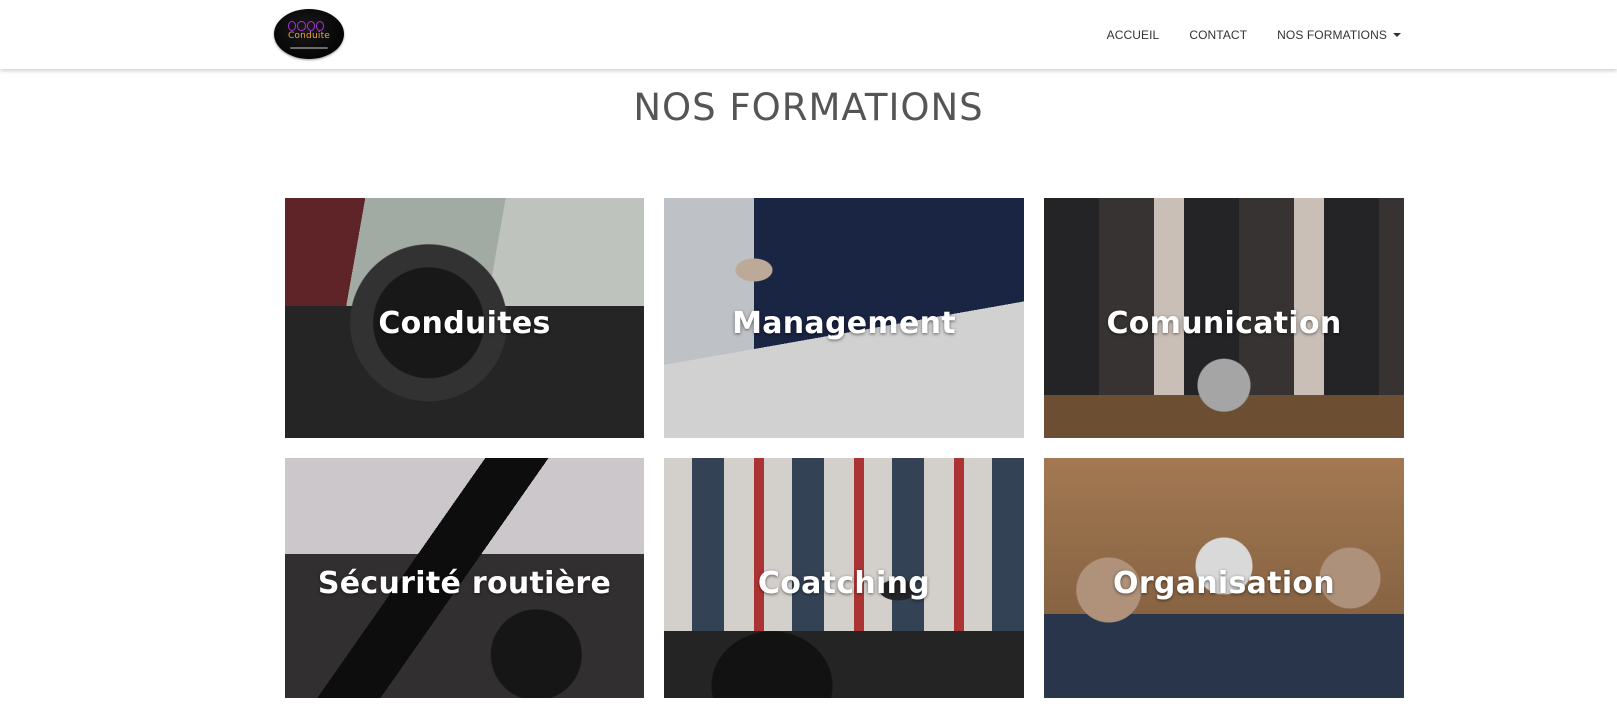 Image resolution: width=1617 pixels, height=715 pixels. I want to click on formation-card-coatching: Coatching, so click(844, 578).